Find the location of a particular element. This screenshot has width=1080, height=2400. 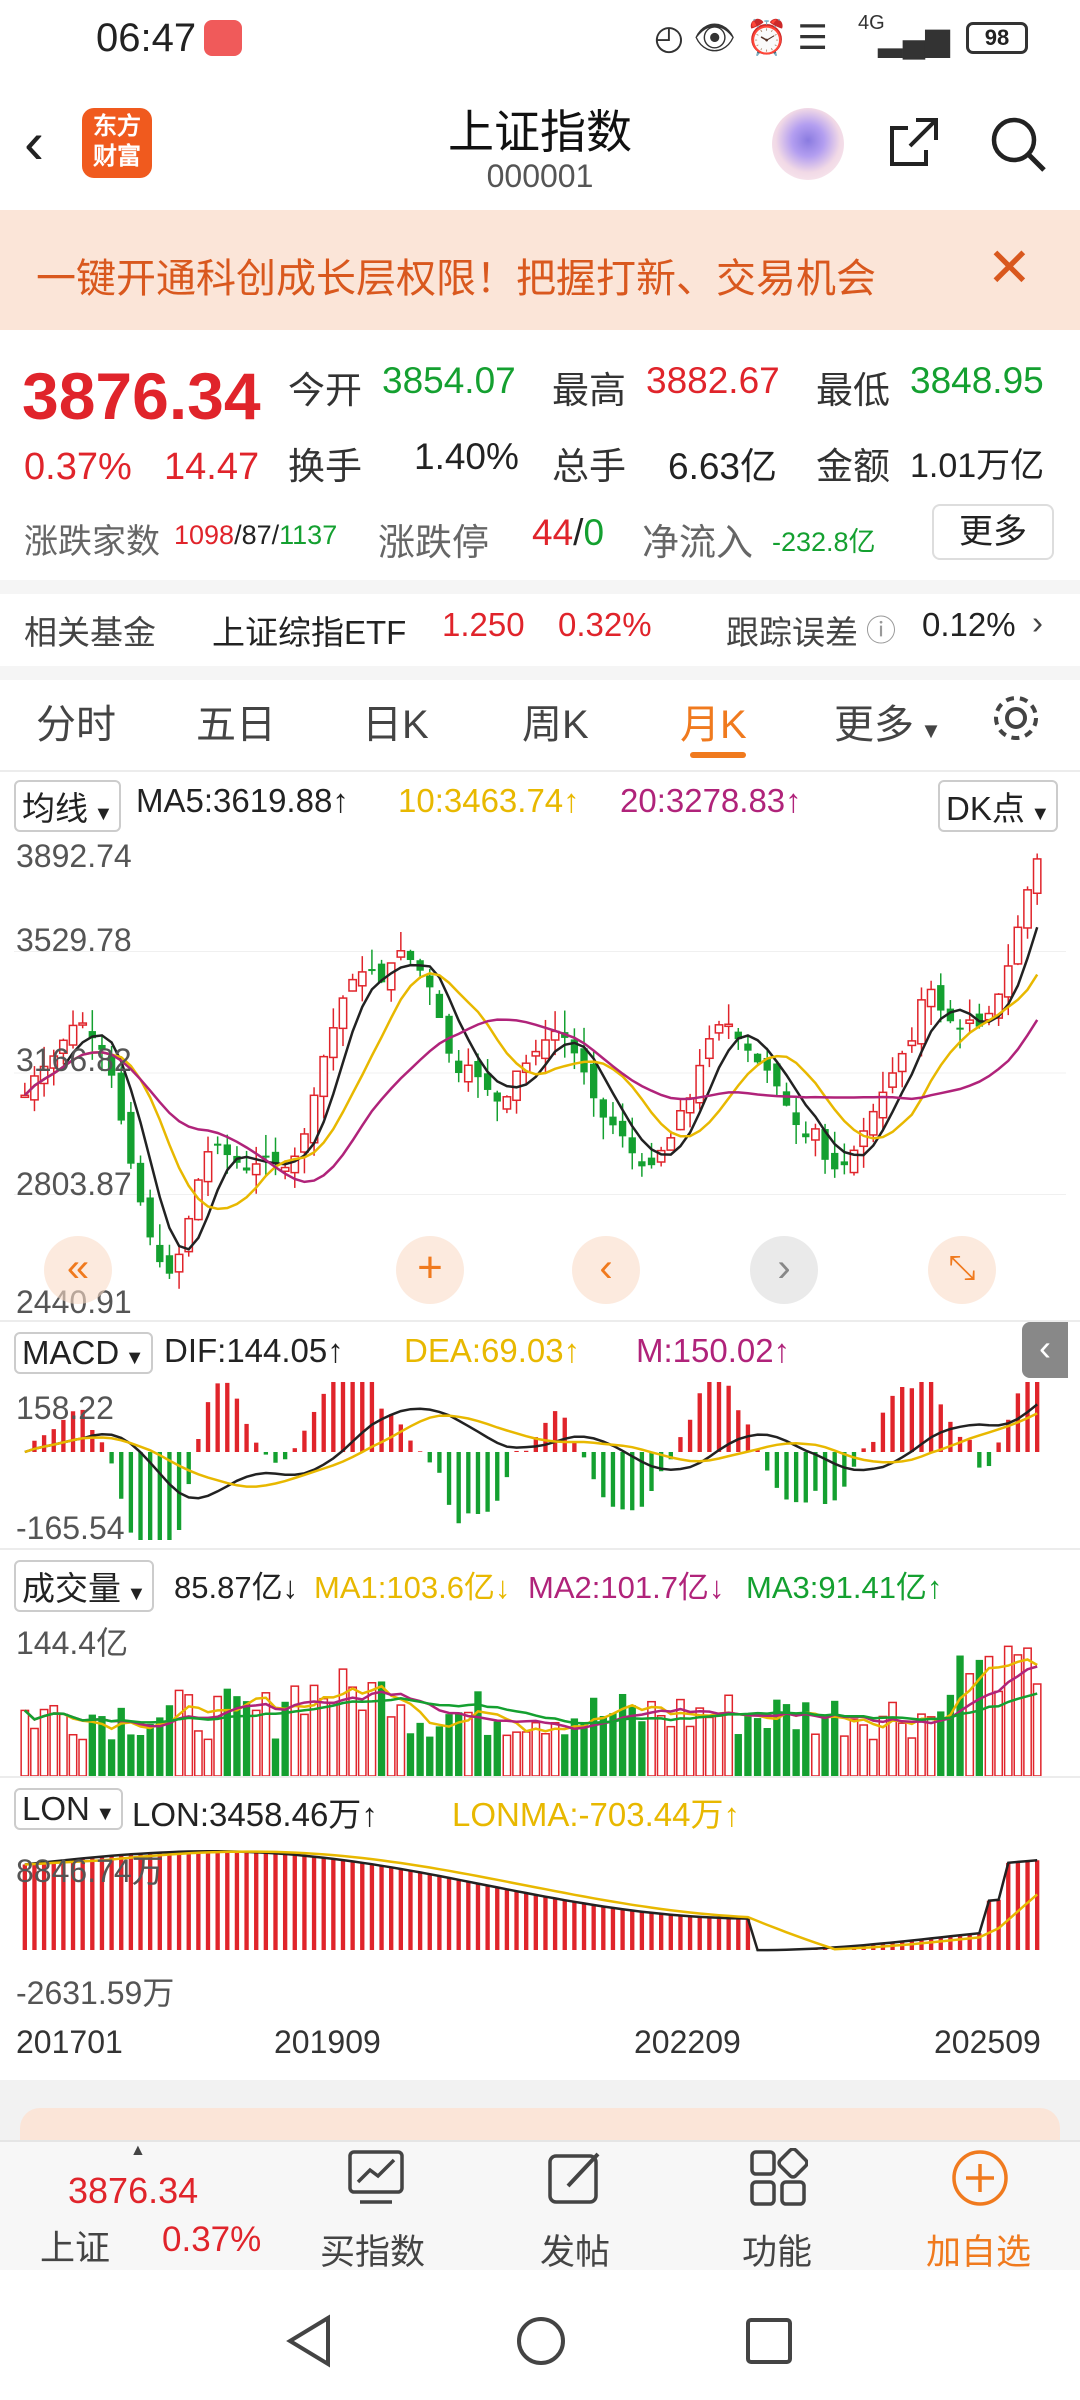

volume-selector: 成交量 ▼ is located at coordinates (84, 1586).